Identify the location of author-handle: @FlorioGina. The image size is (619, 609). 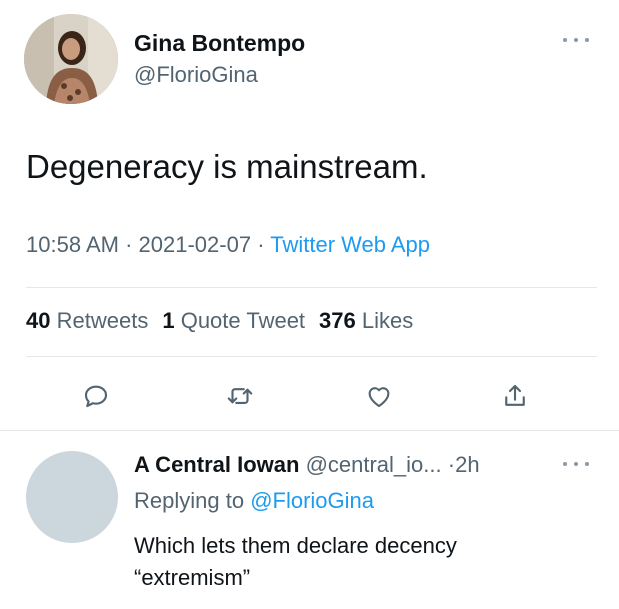
(196, 75).